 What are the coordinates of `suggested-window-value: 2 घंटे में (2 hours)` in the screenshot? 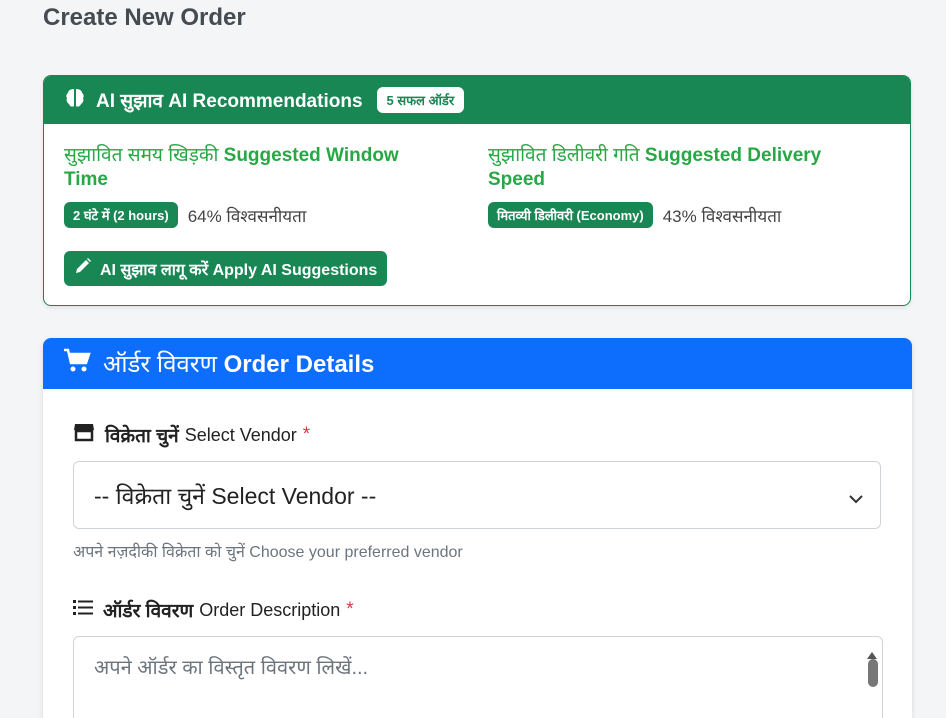 It's located at (121, 215).